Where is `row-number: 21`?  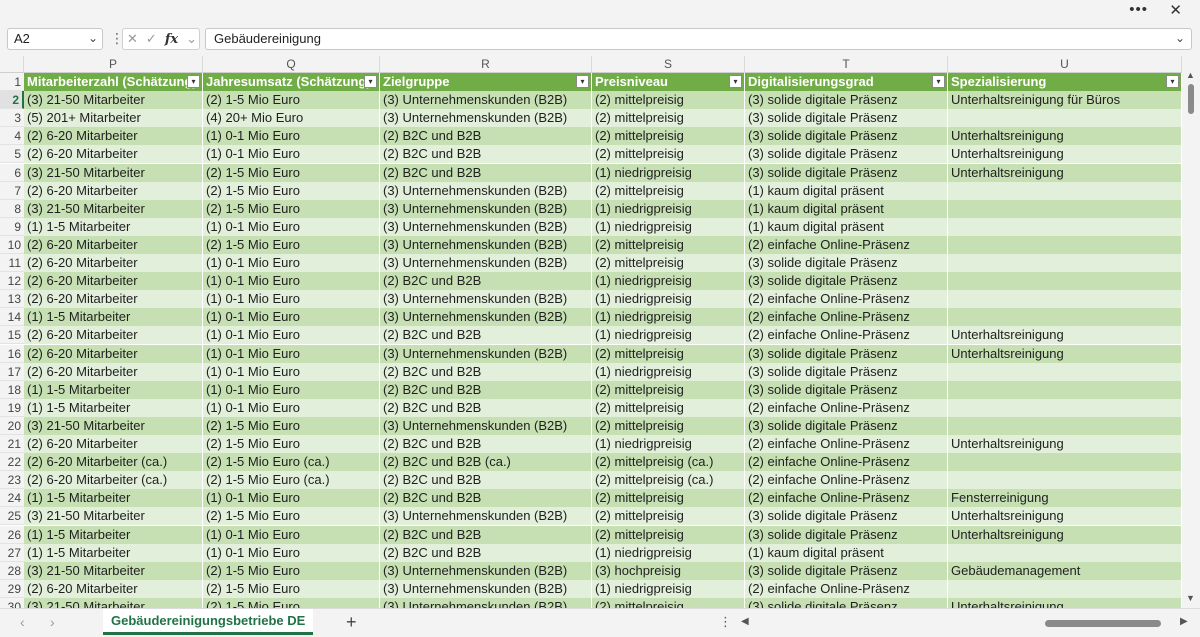 row-number: 21 is located at coordinates (12, 444).